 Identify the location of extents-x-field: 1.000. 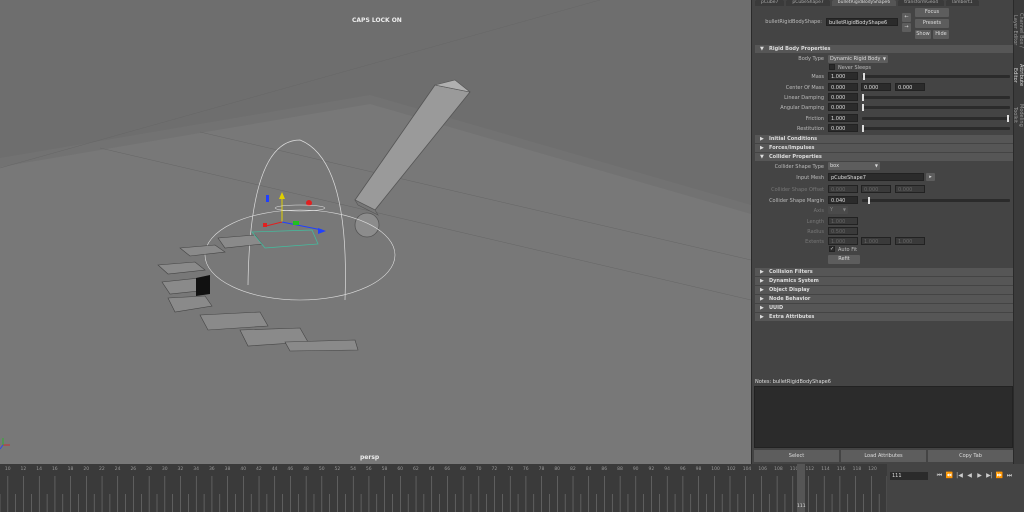
(843, 241).